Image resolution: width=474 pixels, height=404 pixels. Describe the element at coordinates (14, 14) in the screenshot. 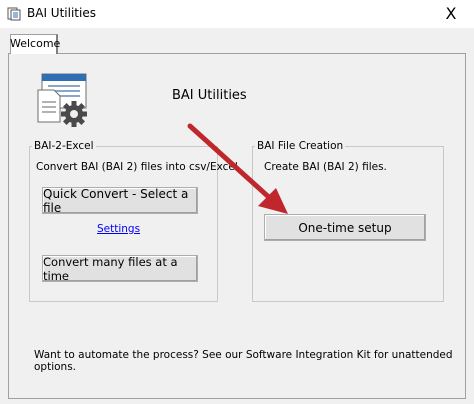

I see `app-icon` at that location.